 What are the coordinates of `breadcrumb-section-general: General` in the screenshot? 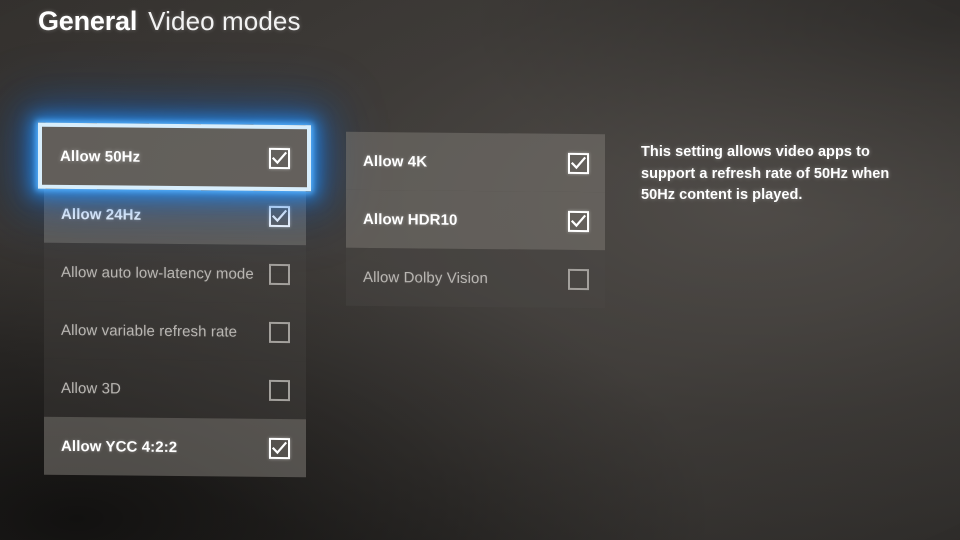 It's located at (88, 21).